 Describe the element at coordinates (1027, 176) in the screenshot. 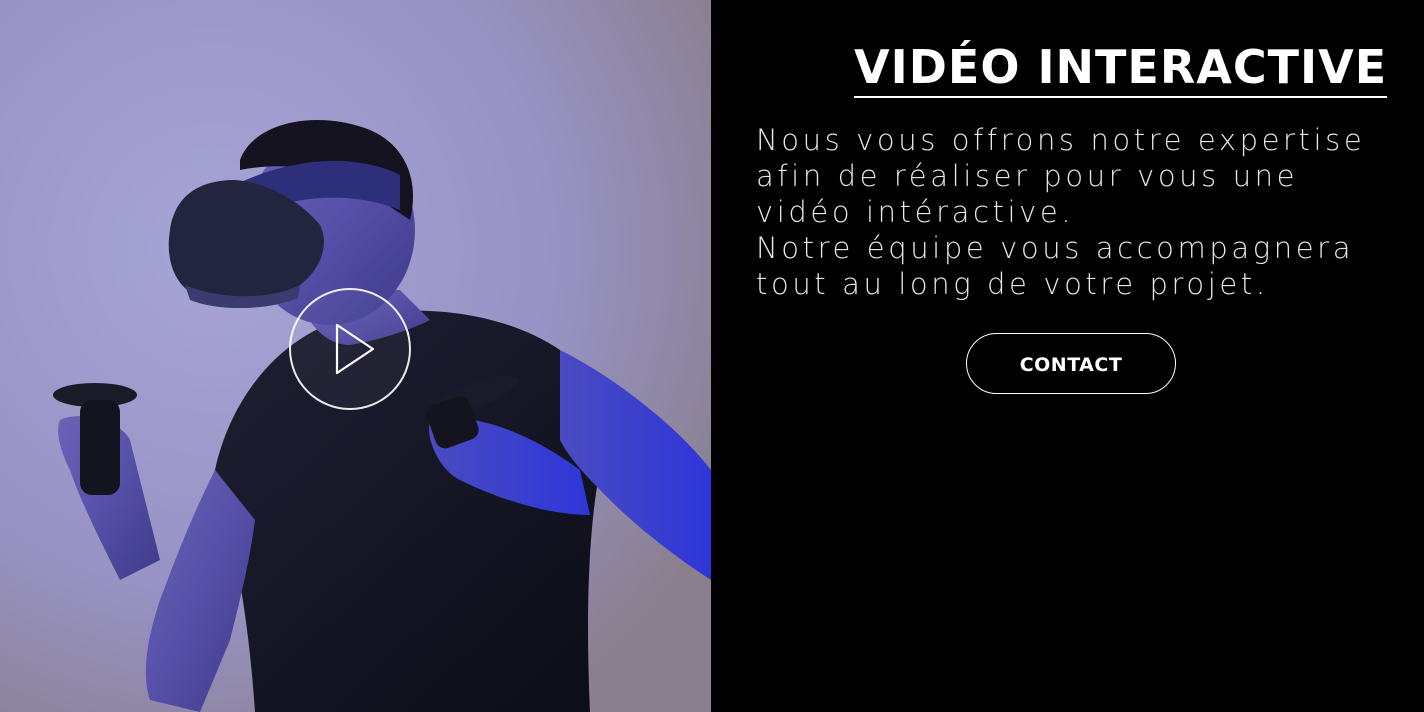

I see `description-line: afin de réaliser pour vous une` at that location.